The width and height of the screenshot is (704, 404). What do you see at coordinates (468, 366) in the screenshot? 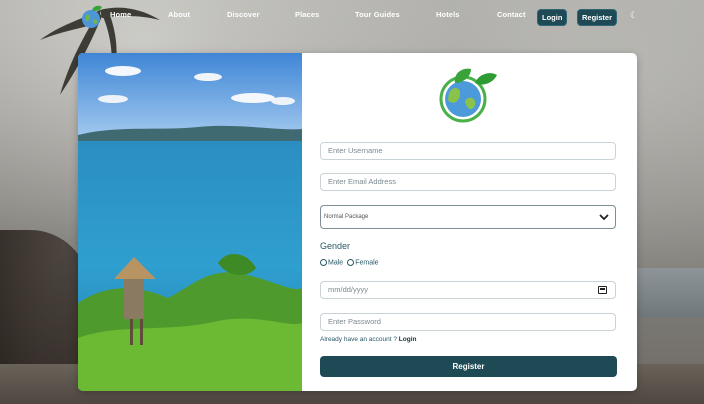
I see `register-button: Register` at bounding box center [468, 366].